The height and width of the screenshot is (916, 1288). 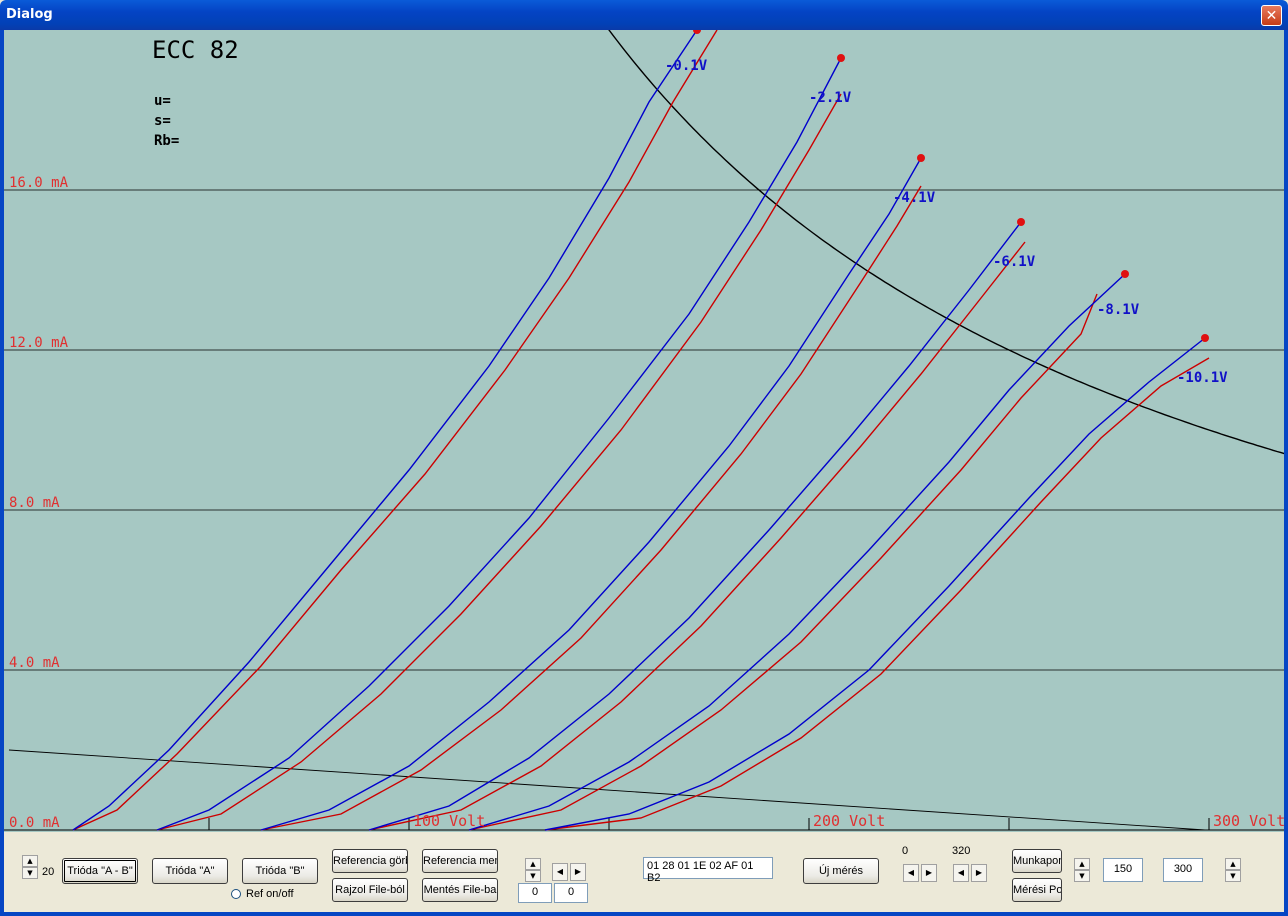 I want to click on save-to-file-button: Mentés File-ba, so click(x=460, y=890).